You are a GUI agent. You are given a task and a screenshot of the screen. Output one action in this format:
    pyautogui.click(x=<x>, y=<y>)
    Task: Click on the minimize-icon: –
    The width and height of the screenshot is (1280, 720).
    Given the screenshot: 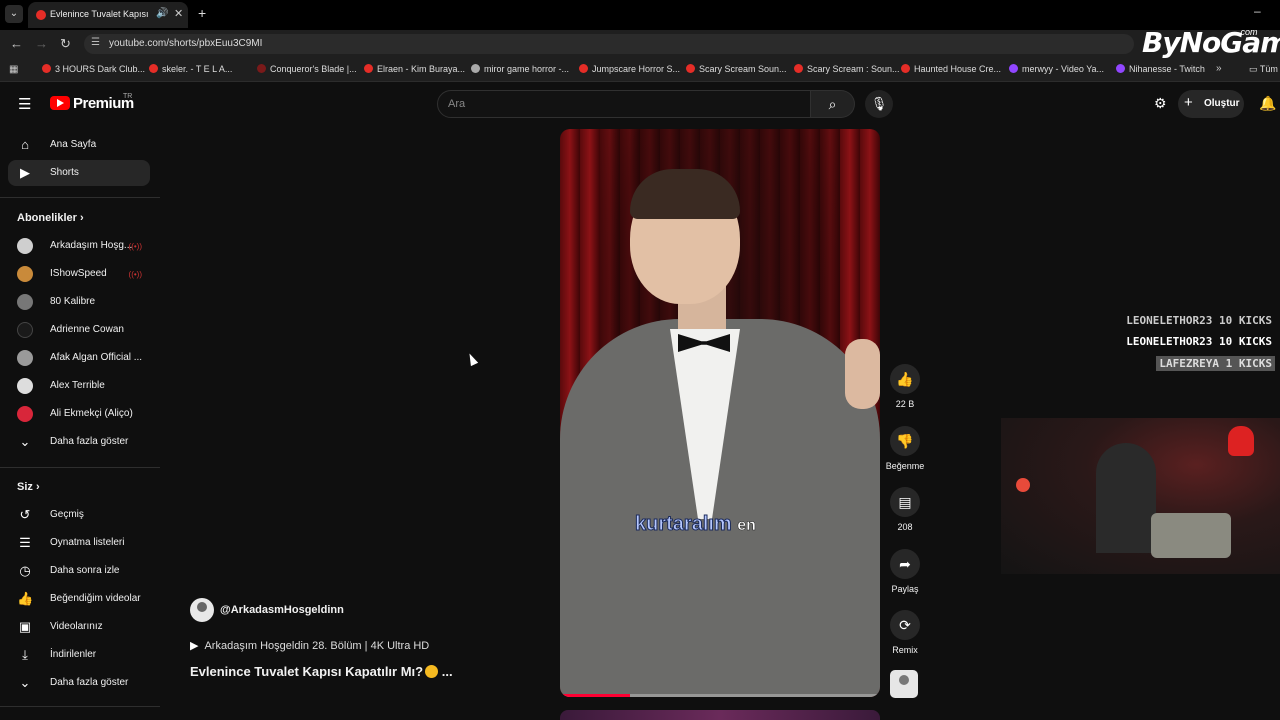 What is the action you would take?
    pyautogui.click(x=1257, y=11)
    